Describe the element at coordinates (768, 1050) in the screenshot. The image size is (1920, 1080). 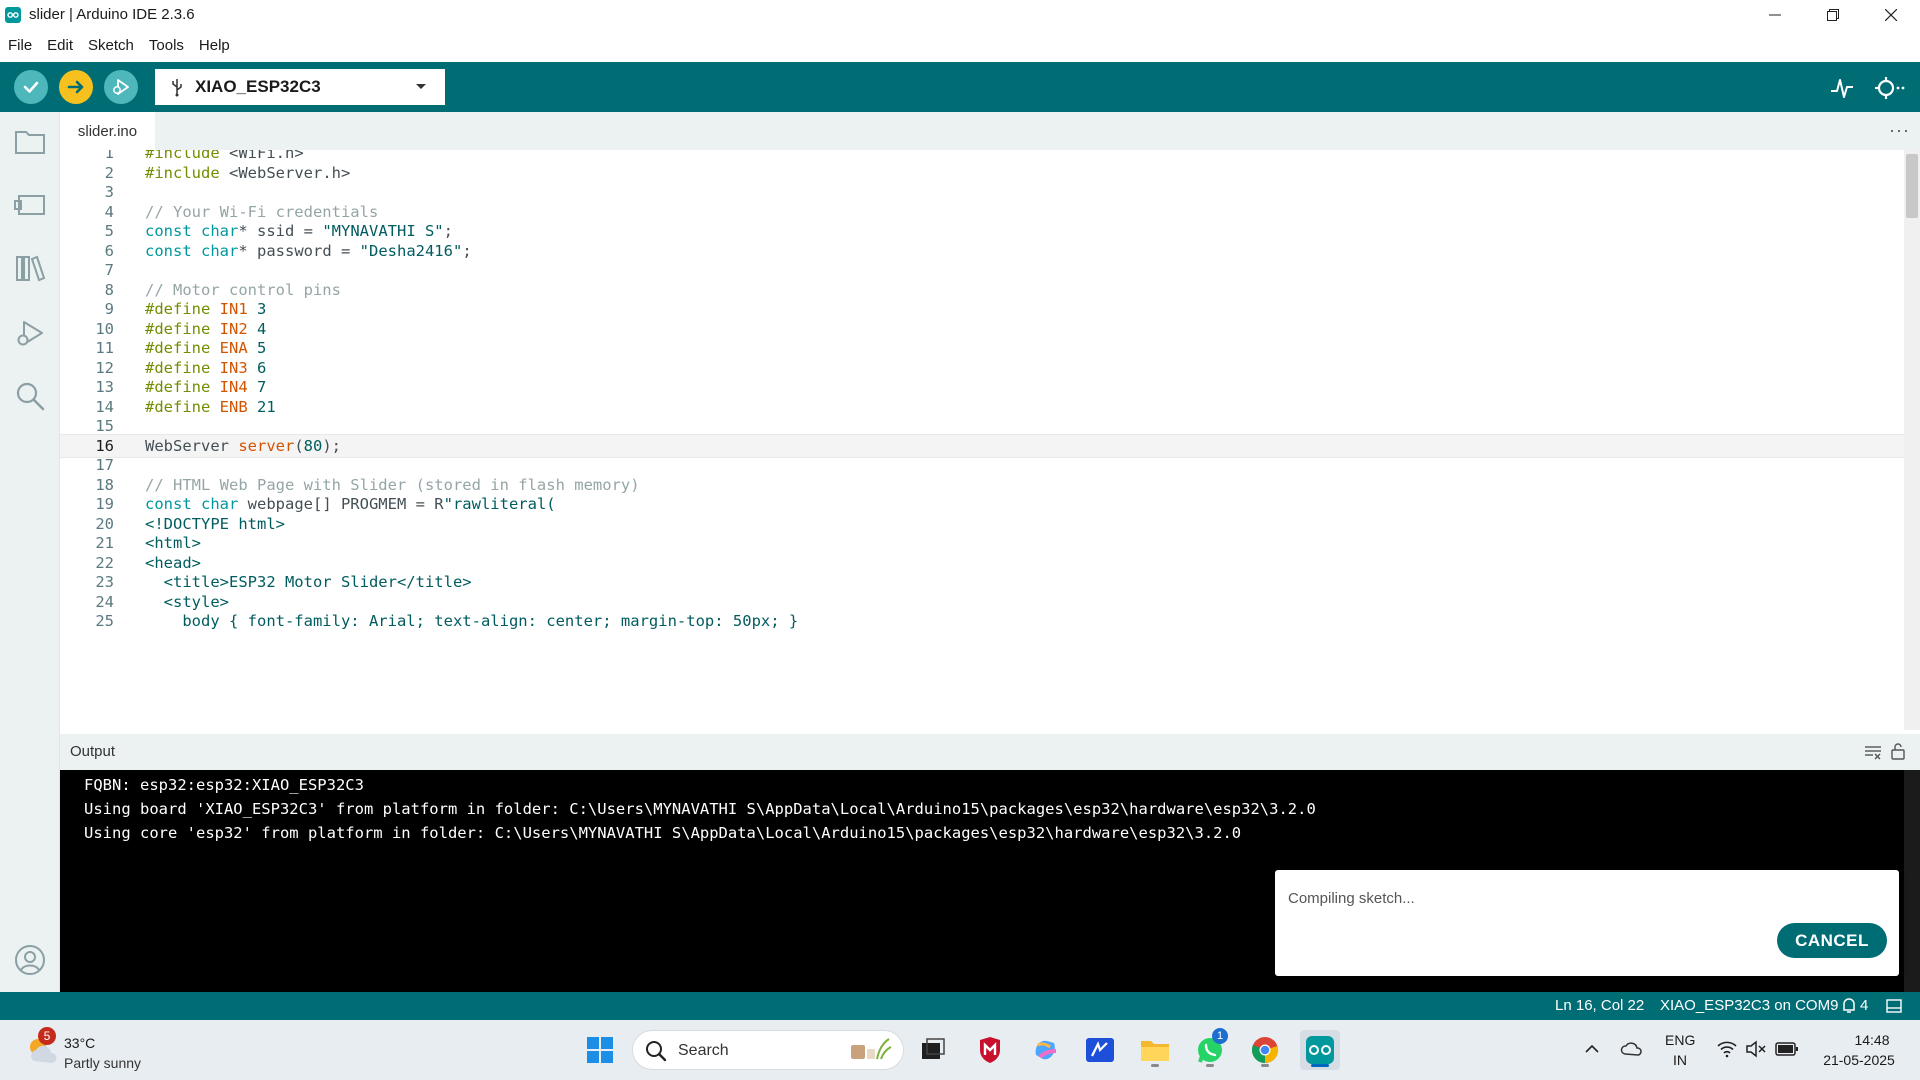
I see `taskbar-search: Search` at that location.